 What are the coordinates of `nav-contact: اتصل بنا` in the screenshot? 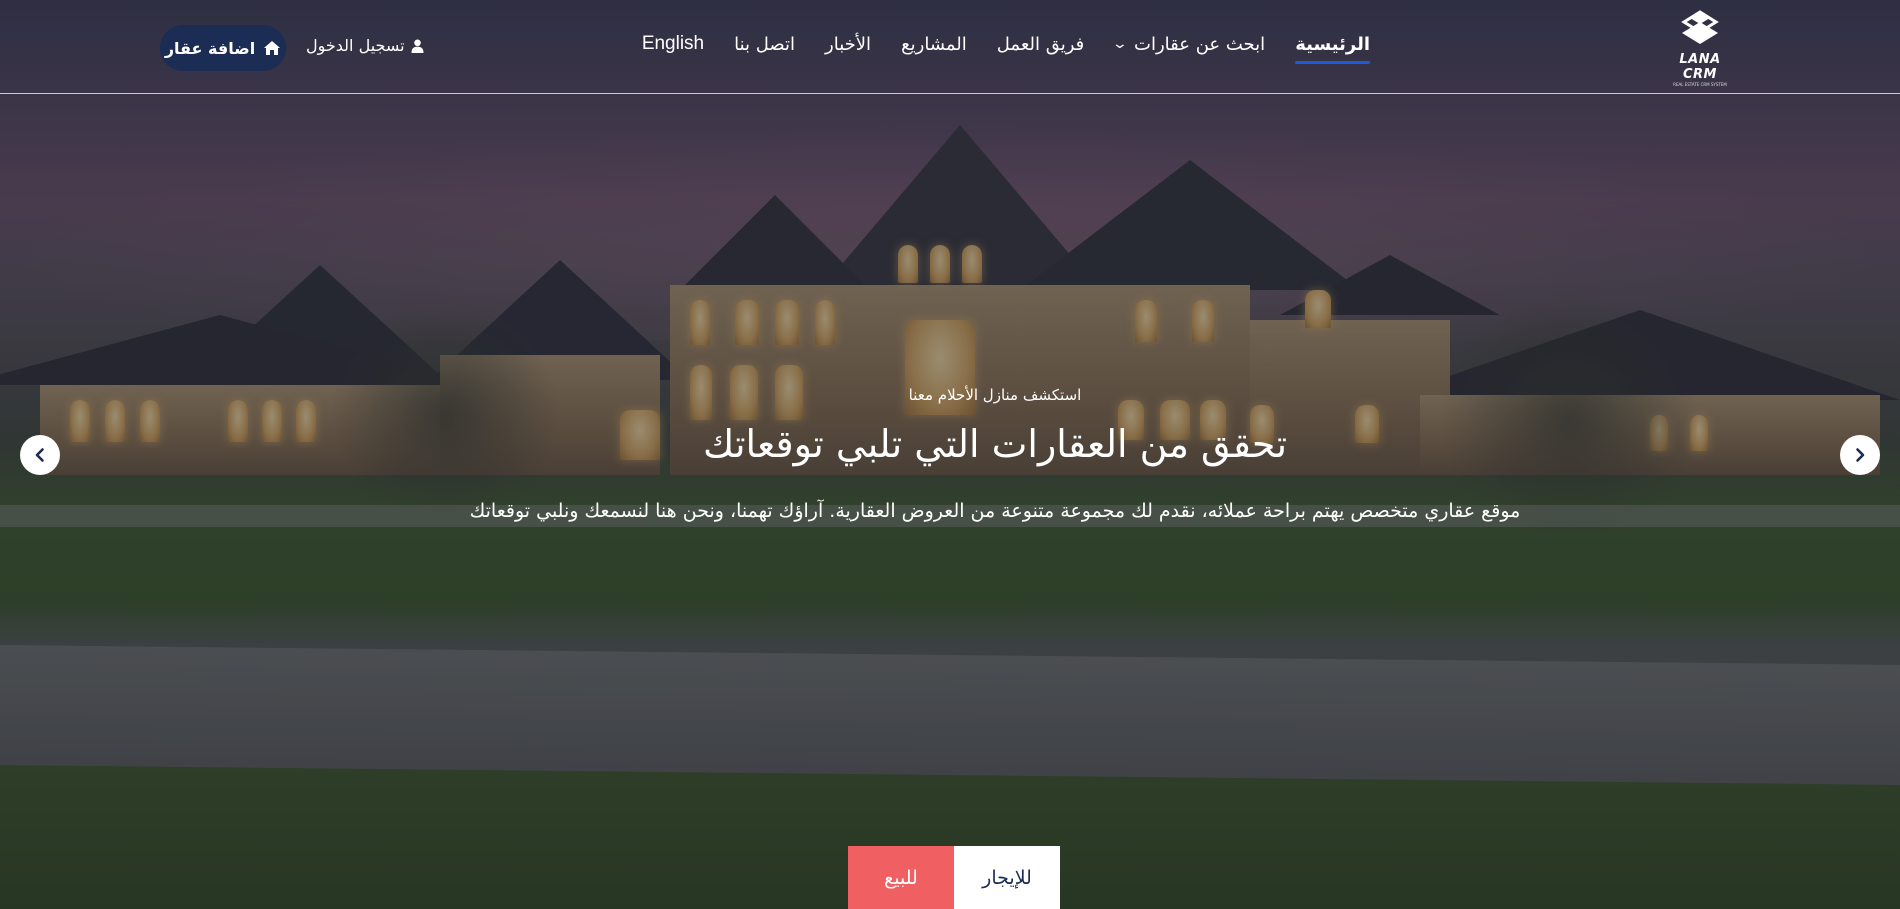 It's located at (764, 44).